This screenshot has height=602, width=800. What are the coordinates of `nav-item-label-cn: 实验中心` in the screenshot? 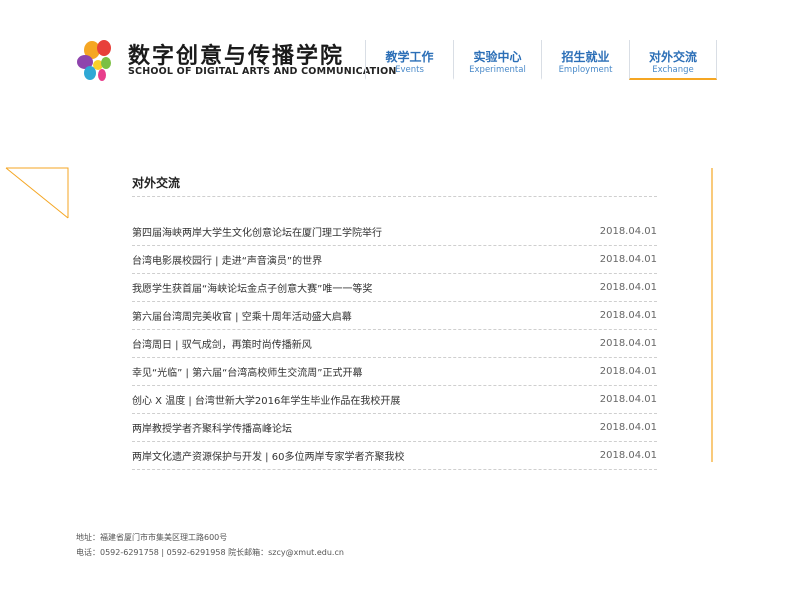 It's located at (497, 57).